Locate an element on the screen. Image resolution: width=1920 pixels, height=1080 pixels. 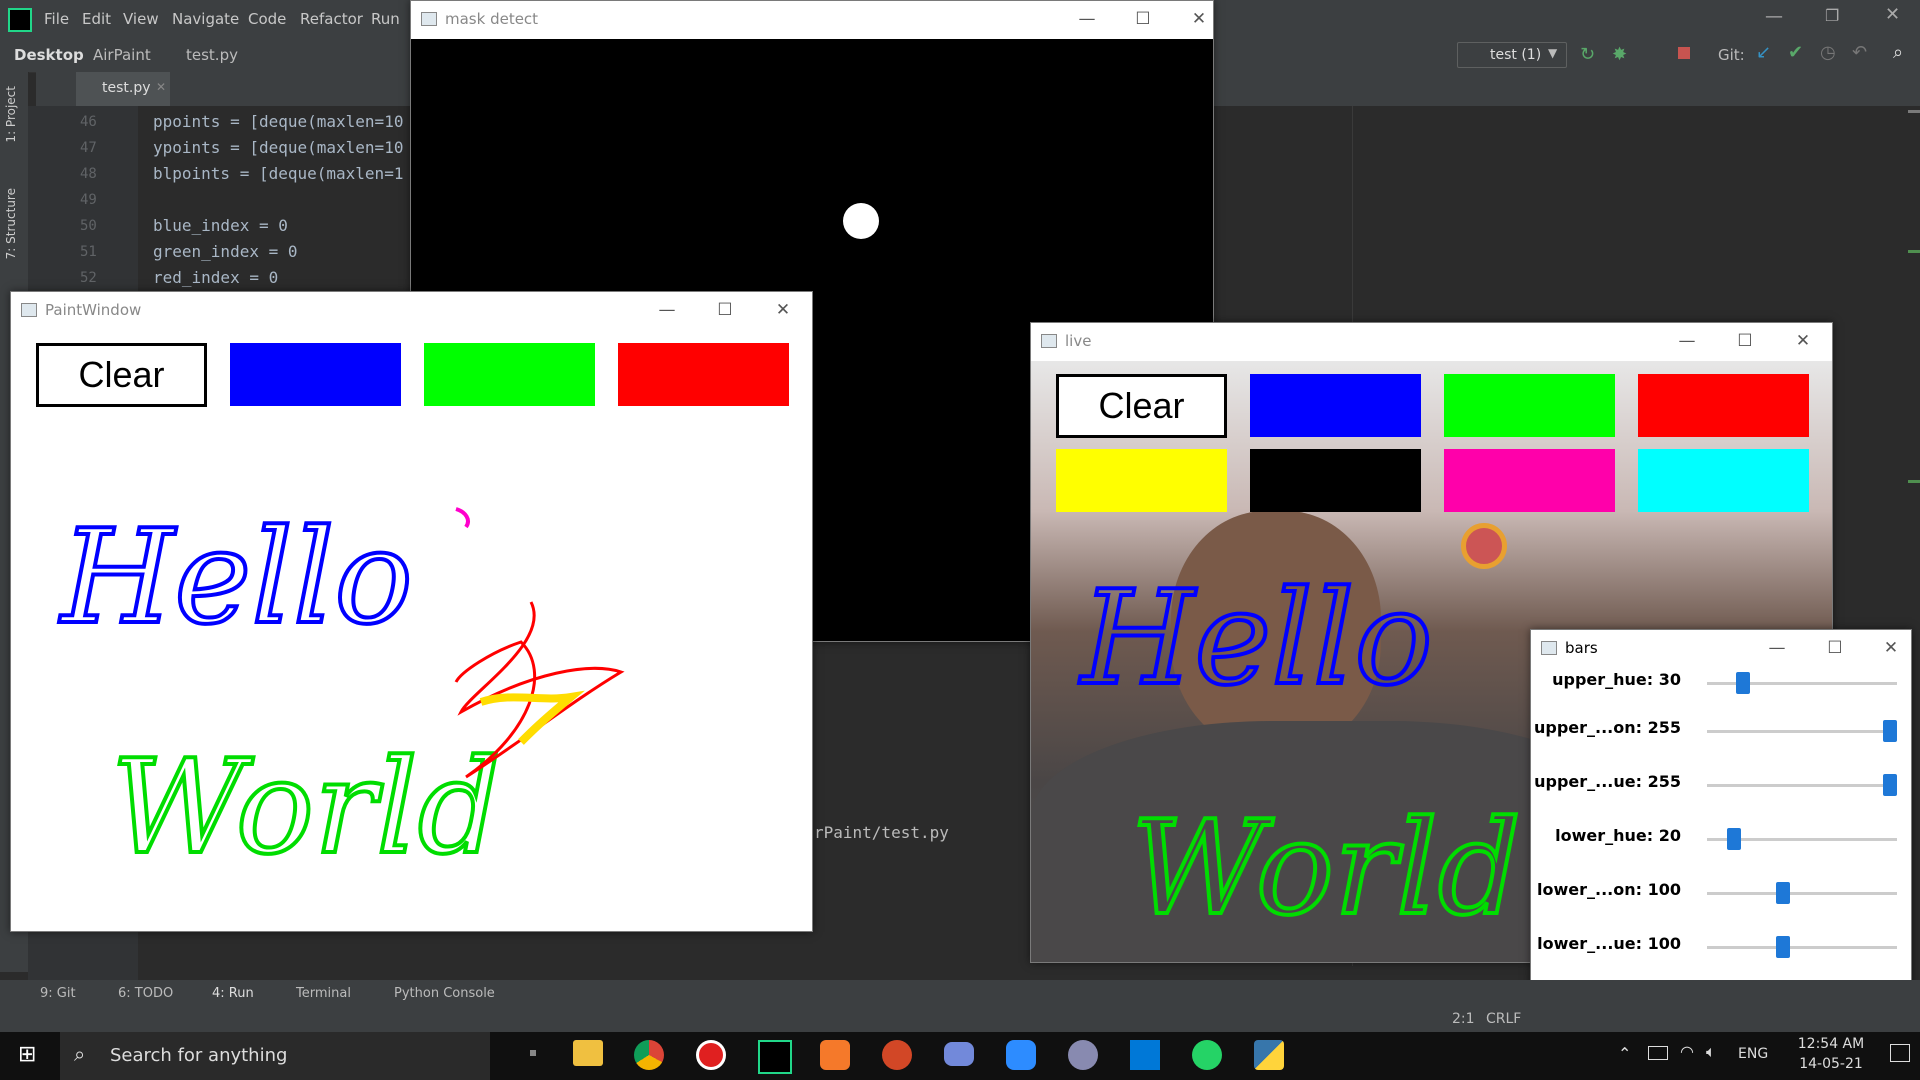
code-line: red_index = 0 is located at coordinates (215, 277).